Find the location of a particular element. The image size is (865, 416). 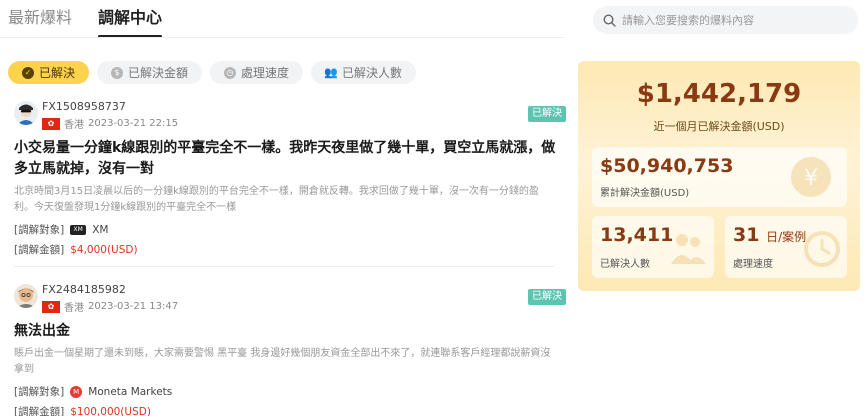

filter-bar: ✓ 已解決 $ 已解決金額 ◷ 處理速度 👥 已解決人數 is located at coordinates (212, 72).